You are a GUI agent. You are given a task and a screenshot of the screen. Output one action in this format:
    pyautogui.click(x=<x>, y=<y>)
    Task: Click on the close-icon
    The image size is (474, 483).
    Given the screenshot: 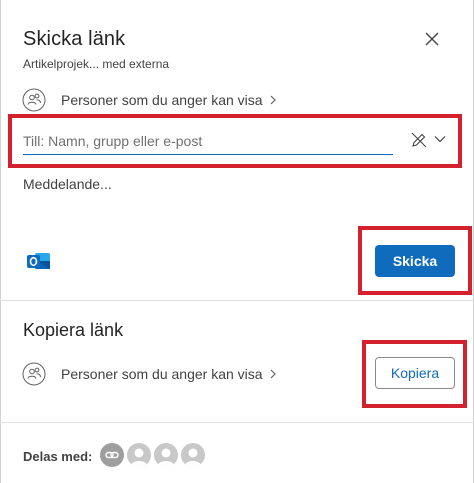 What is the action you would take?
    pyautogui.click(x=432, y=39)
    